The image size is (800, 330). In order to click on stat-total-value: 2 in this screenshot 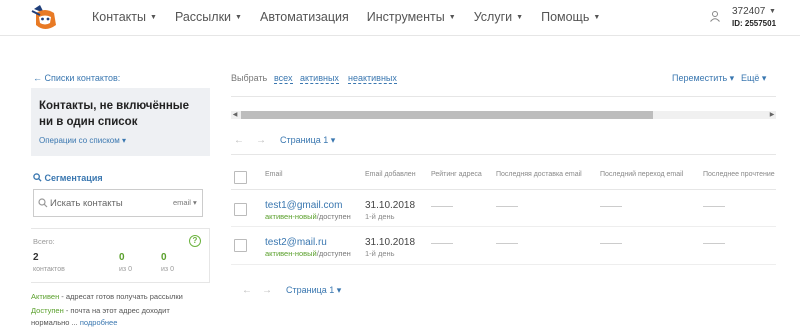, I will do `click(36, 257)`.